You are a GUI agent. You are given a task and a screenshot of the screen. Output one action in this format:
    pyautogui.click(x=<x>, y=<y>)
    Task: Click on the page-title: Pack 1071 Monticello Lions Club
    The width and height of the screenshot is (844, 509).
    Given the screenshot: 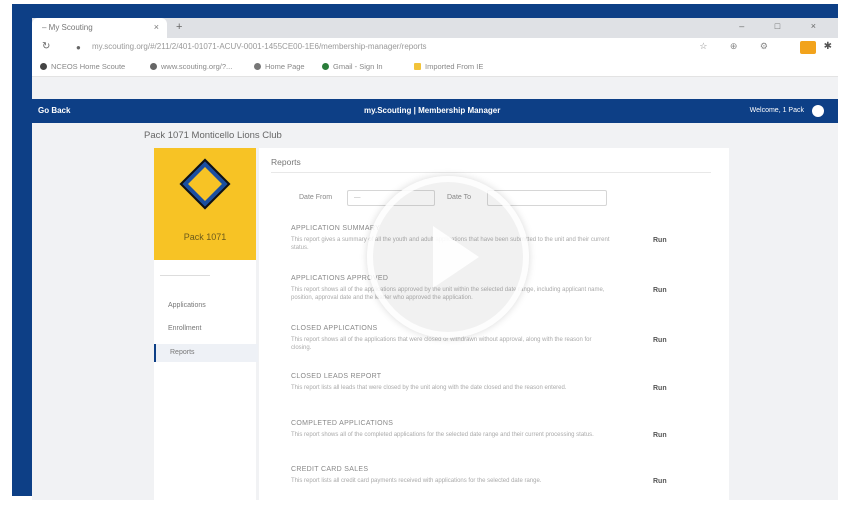 What is the action you would take?
    pyautogui.click(x=213, y=135)
    